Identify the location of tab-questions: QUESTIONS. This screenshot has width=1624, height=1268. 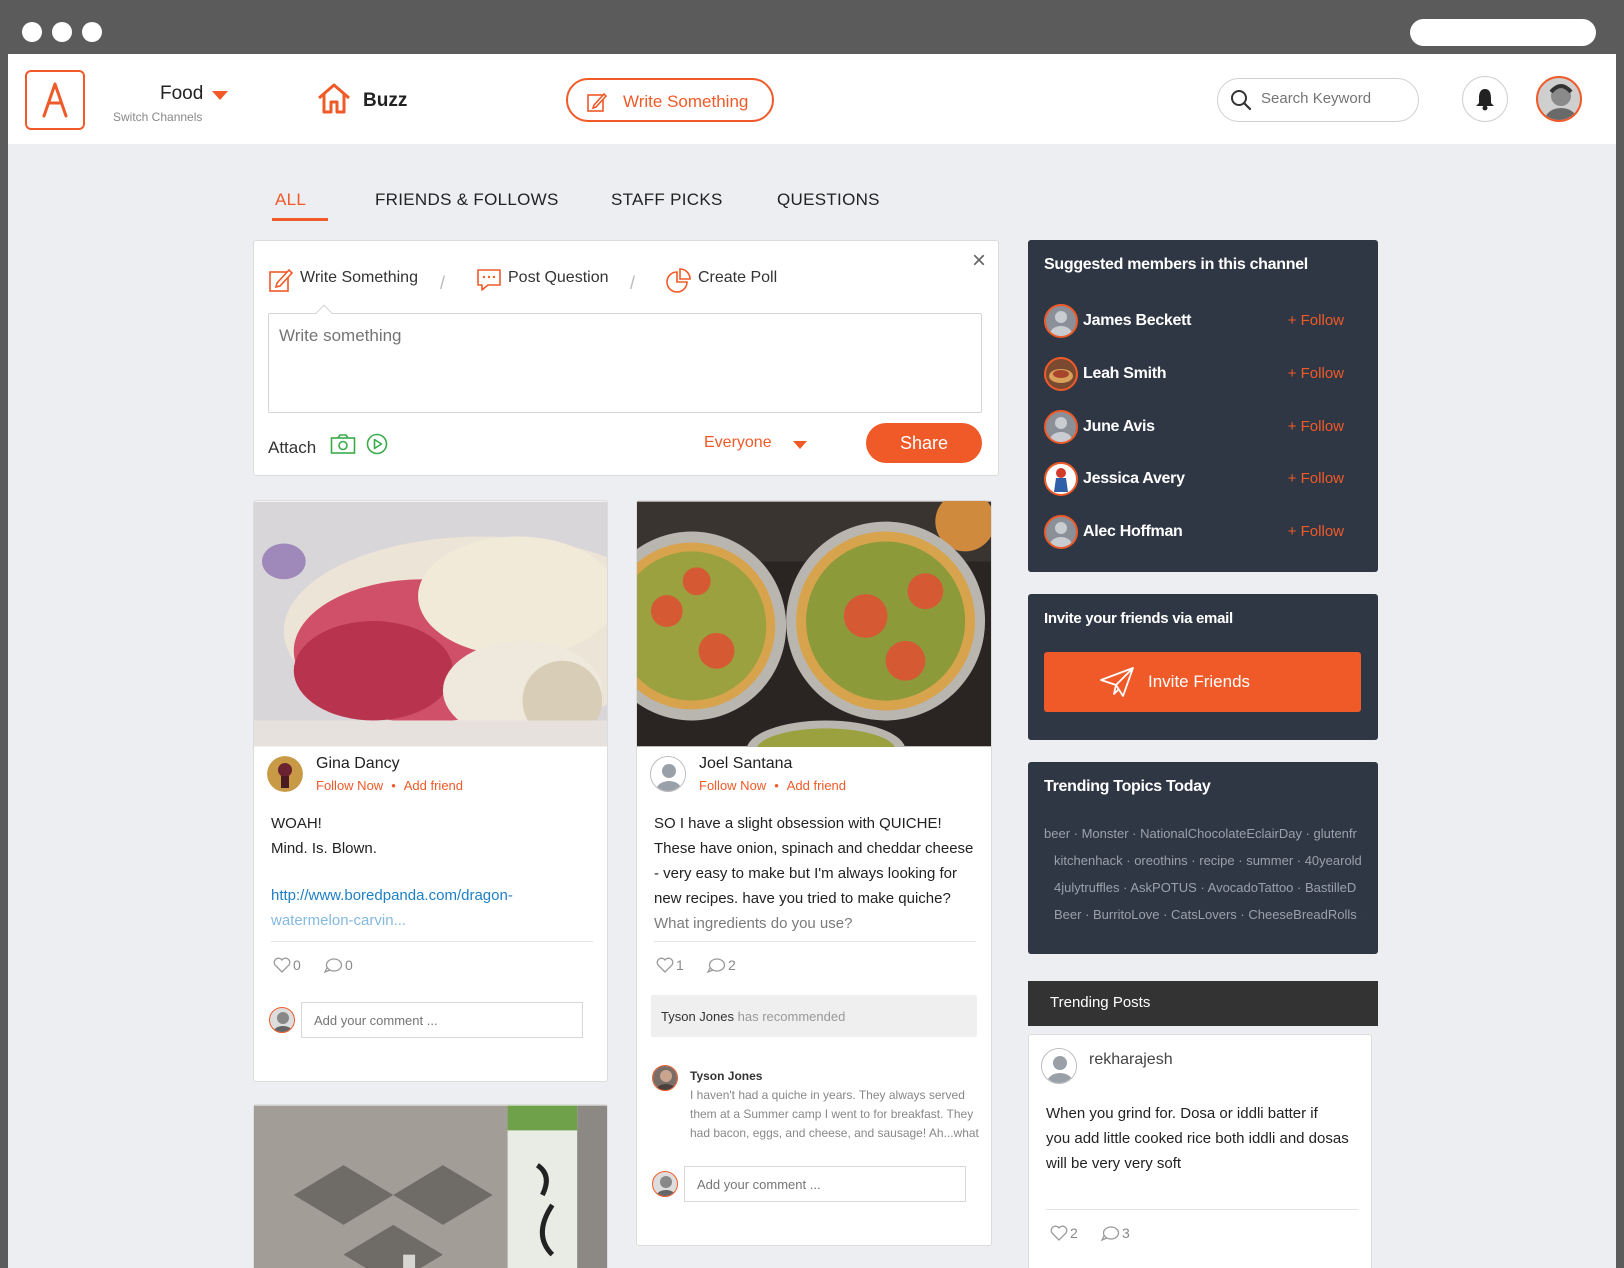
(828, 200).